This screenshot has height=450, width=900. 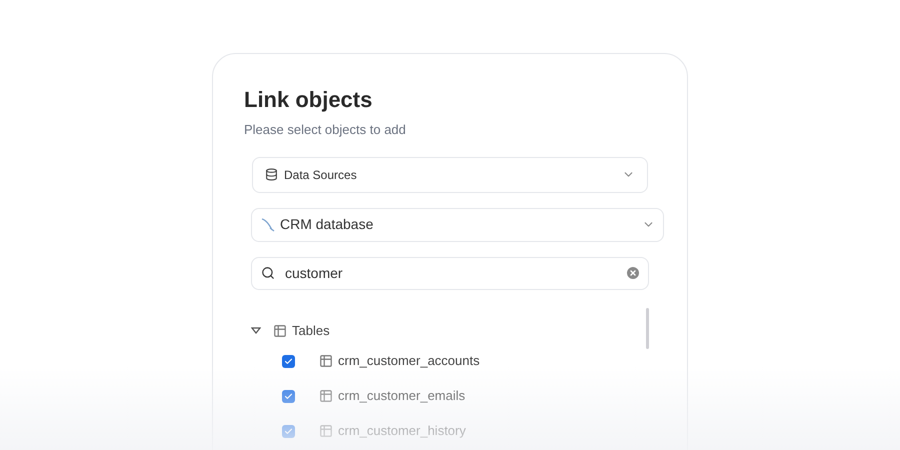 I want to click on database-icon, so click(x=271, y=174).